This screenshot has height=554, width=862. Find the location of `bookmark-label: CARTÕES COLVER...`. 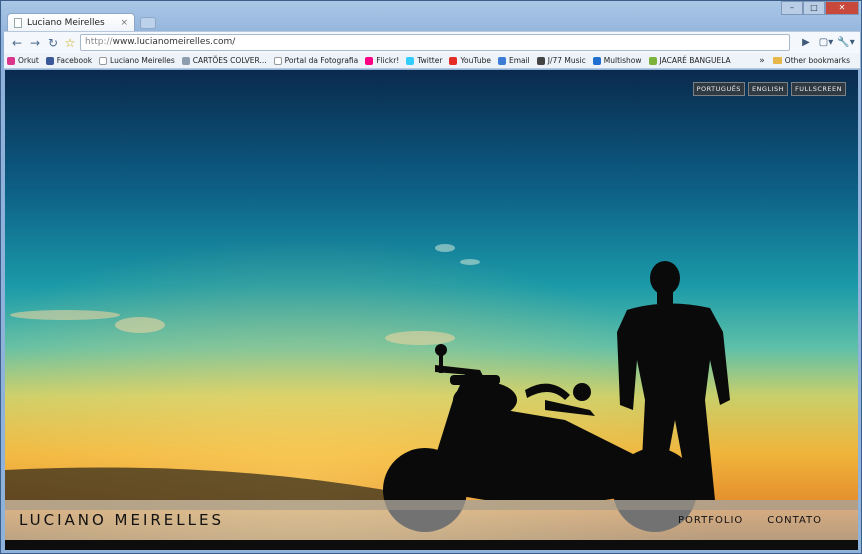

bookmark-label: CARTÕES COLVER... is located at coordinates (229, 60).